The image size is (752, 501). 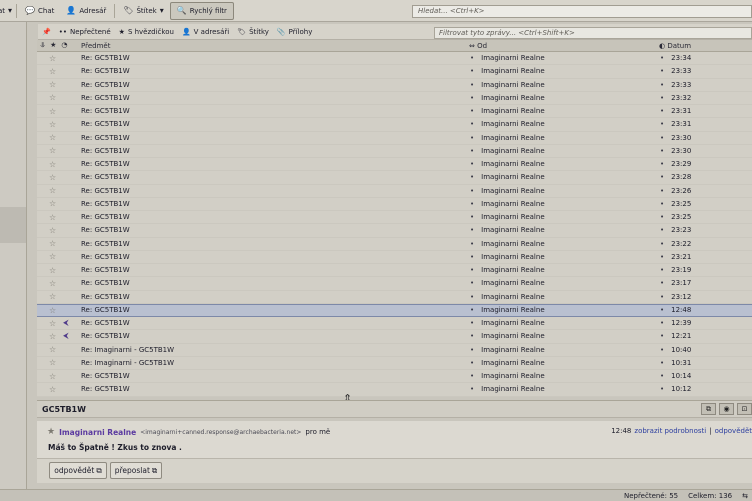 I want to click on message-row: ☆ Re: GC5TB1W • Imaginarni Realne • 23:33, so click(x=394, y=72).